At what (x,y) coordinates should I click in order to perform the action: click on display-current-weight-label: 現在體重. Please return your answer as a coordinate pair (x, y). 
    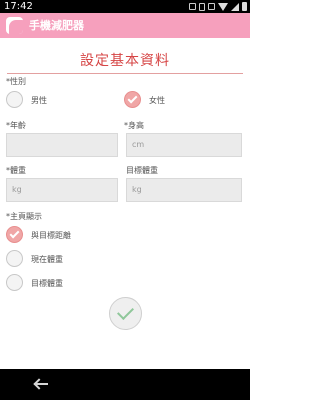
    Looking at the image, I should click on (47, 260).